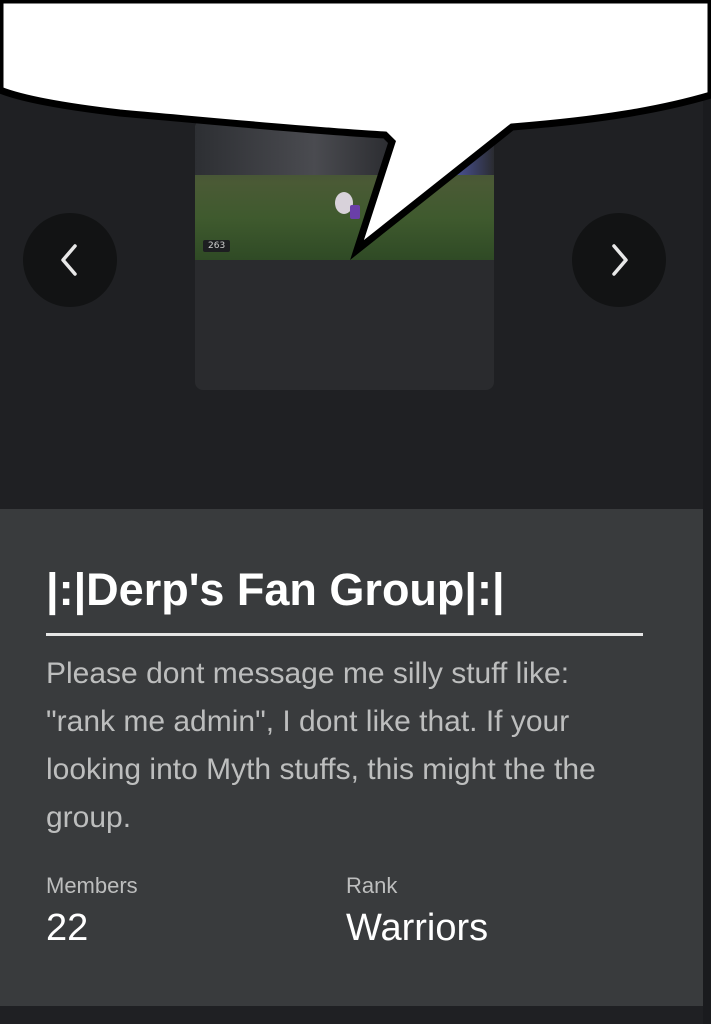 This screenshot has height=1024, width=711. What do you see at coordinates (344, 634) in the screenshot?
I see `group-name-underline` at bounding box center [344, 634].